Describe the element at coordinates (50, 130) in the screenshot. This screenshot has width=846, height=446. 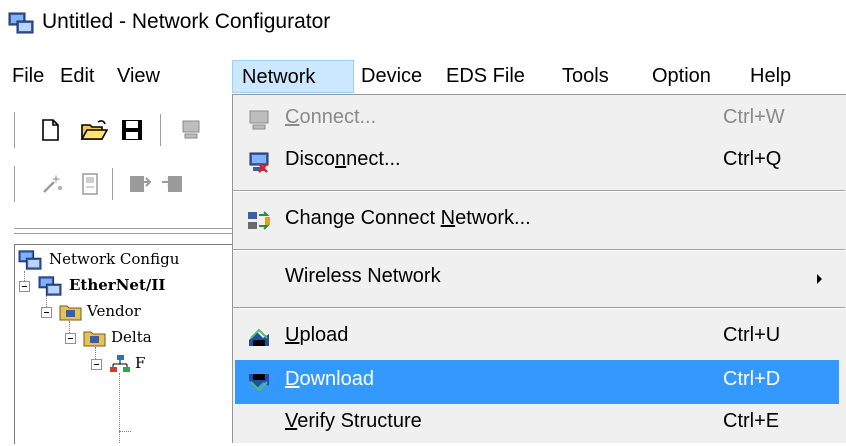
I see `new-file-icon` at that location.